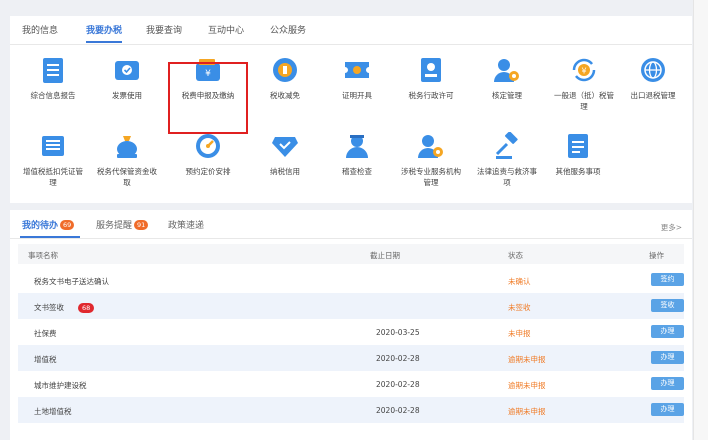 Image resolution: width=708 pixels, height=440 pixels. I want to click on refund-cycle-icon: ¥, so click(584, 70).